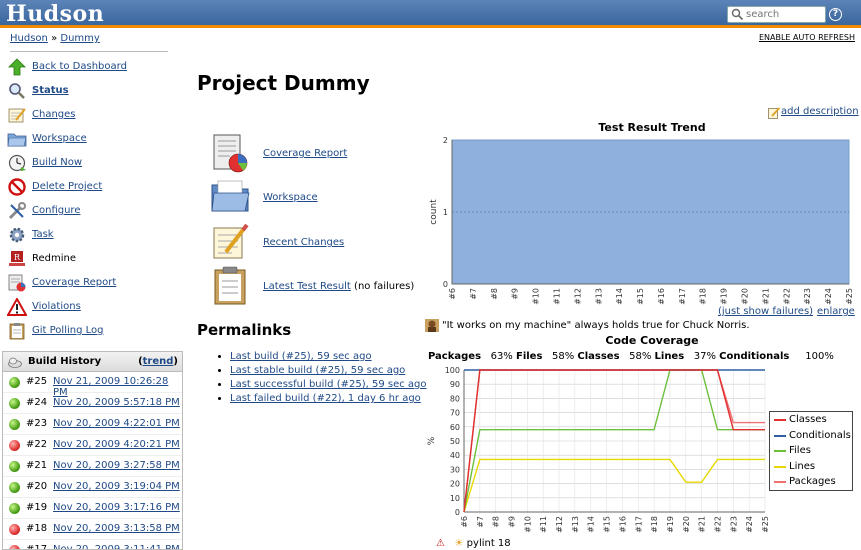 The image size is (861, 550). What do you see at coordinates (89, 92) in the screenshot?
I see `sidebar-item-status: Status` at bounding box center [89, 92].